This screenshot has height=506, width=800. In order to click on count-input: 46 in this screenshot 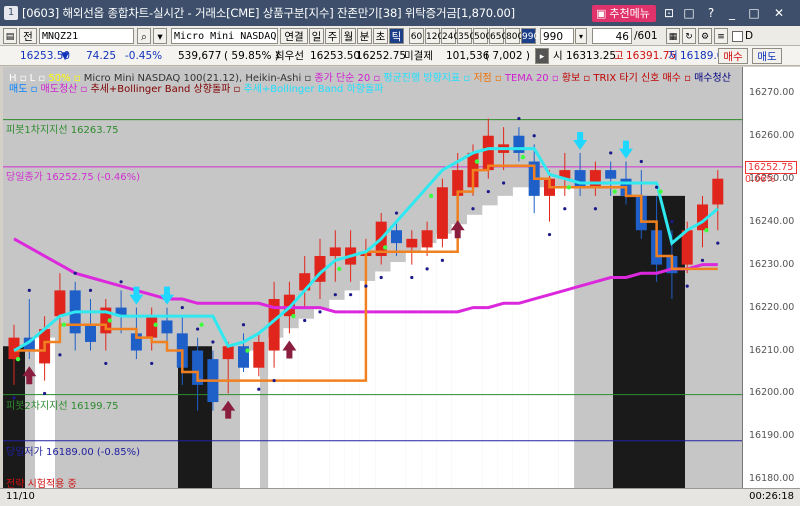, I will do `click(612, 36)`.